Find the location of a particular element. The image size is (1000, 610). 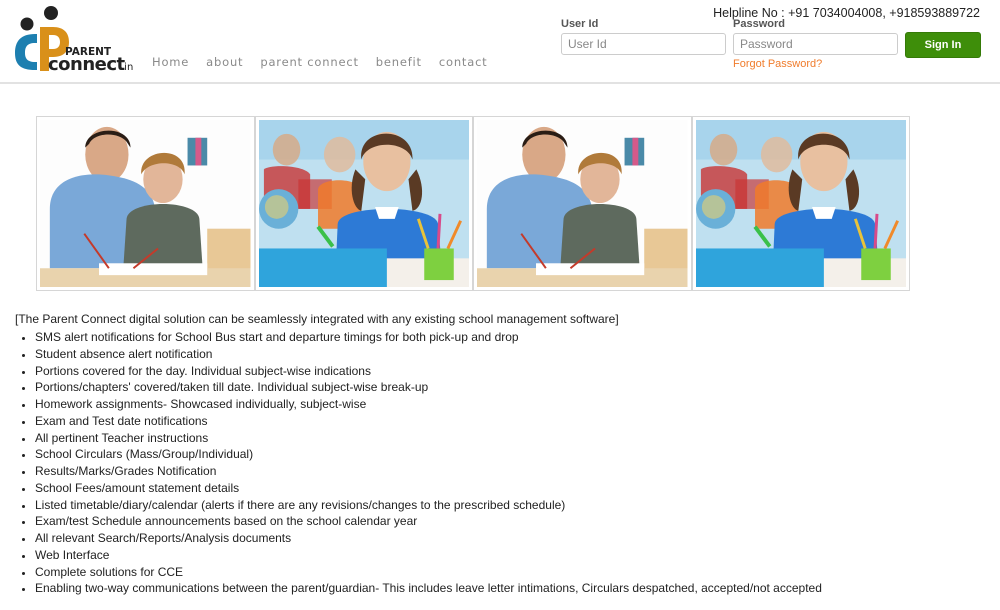

feature-item: All pertinent Teacher instructions is located at coordinates (422, 438).